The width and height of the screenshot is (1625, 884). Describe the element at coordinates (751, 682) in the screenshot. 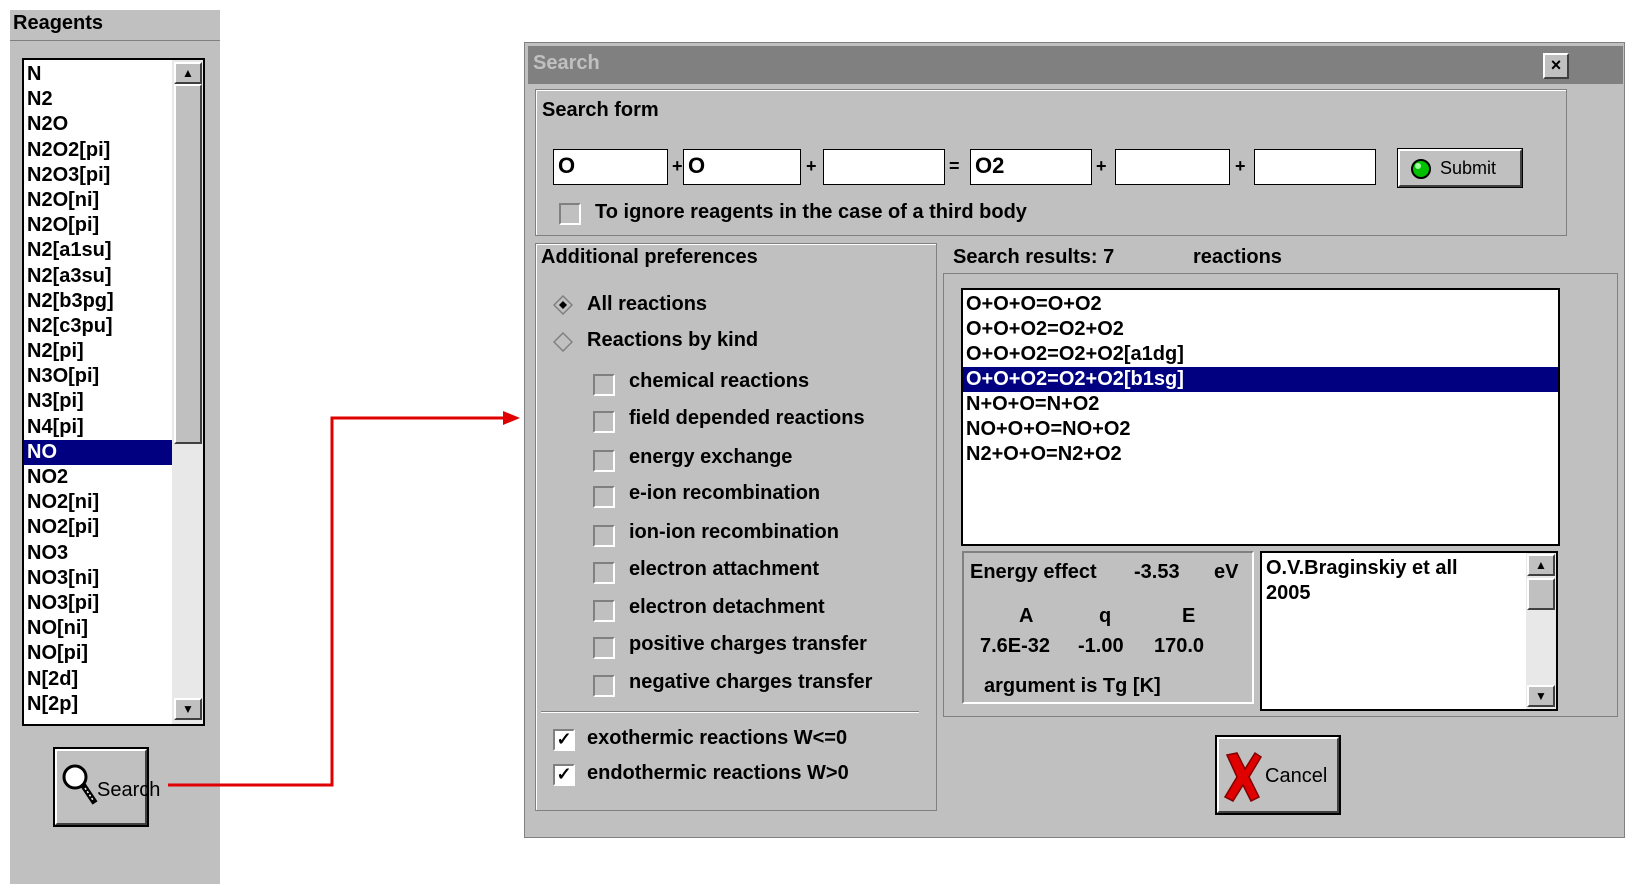

I see `reaction-kind-label: negative charges transfer` at that location.